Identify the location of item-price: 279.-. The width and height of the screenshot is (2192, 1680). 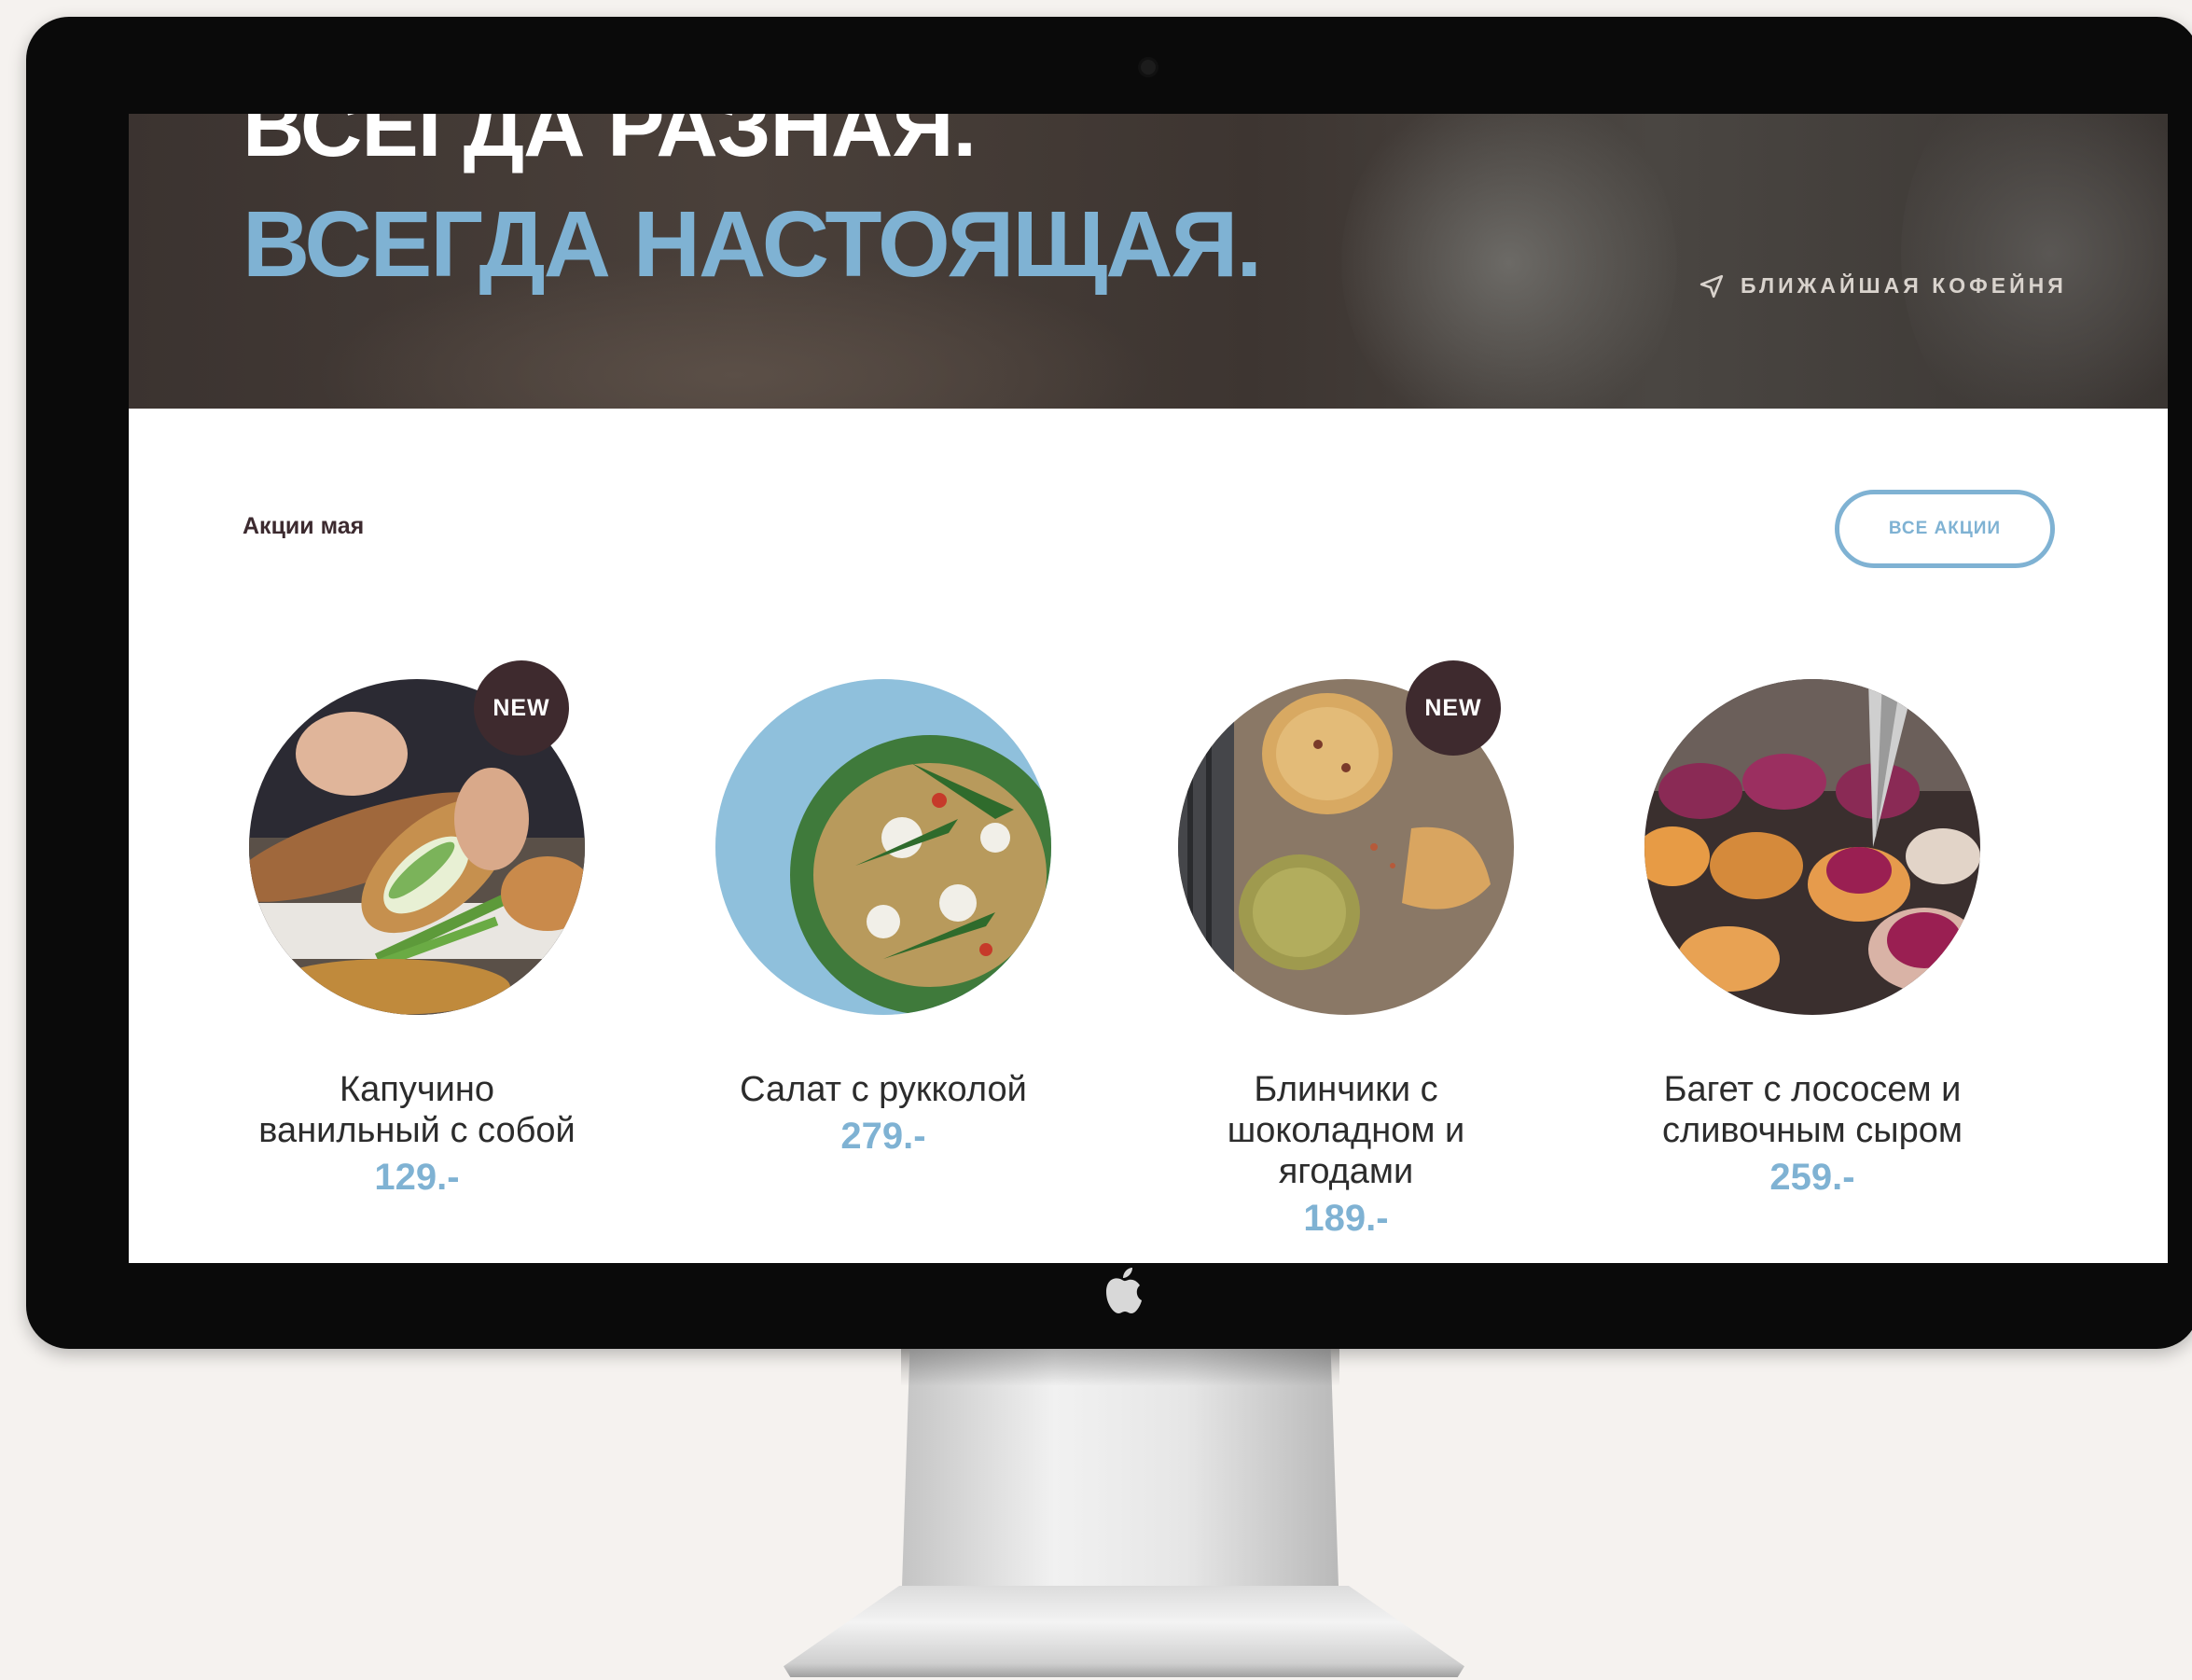
(883, 1136).